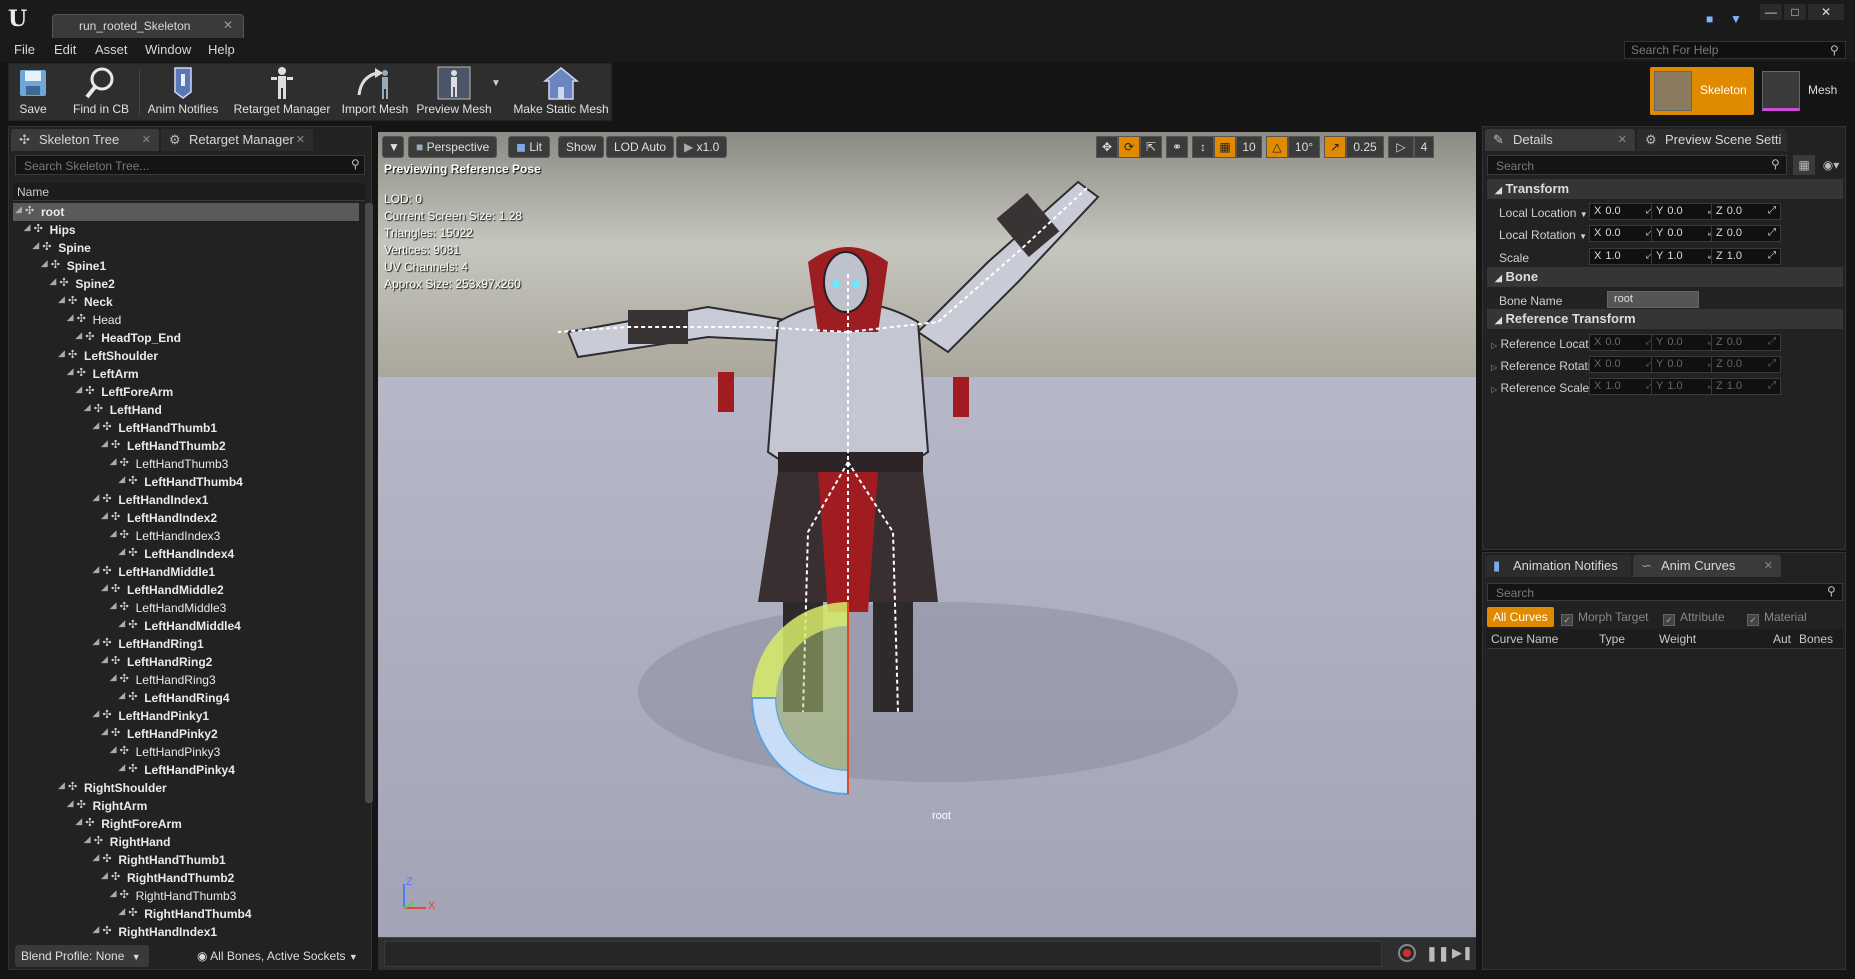  What do you see at coordinates (1694, 618) in the screenshot?
I see `attribute-checkbox: ✓ Attribute` at bounding box center [1694, 618].